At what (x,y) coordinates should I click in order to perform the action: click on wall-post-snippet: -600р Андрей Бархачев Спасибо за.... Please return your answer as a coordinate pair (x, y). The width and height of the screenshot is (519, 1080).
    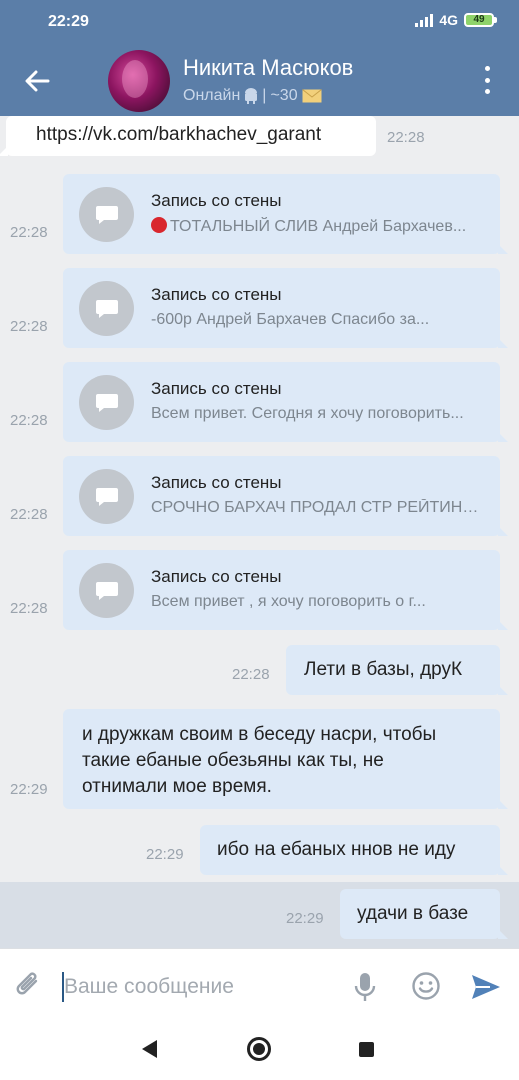
    Looking at the image, I should click on (290, 319).